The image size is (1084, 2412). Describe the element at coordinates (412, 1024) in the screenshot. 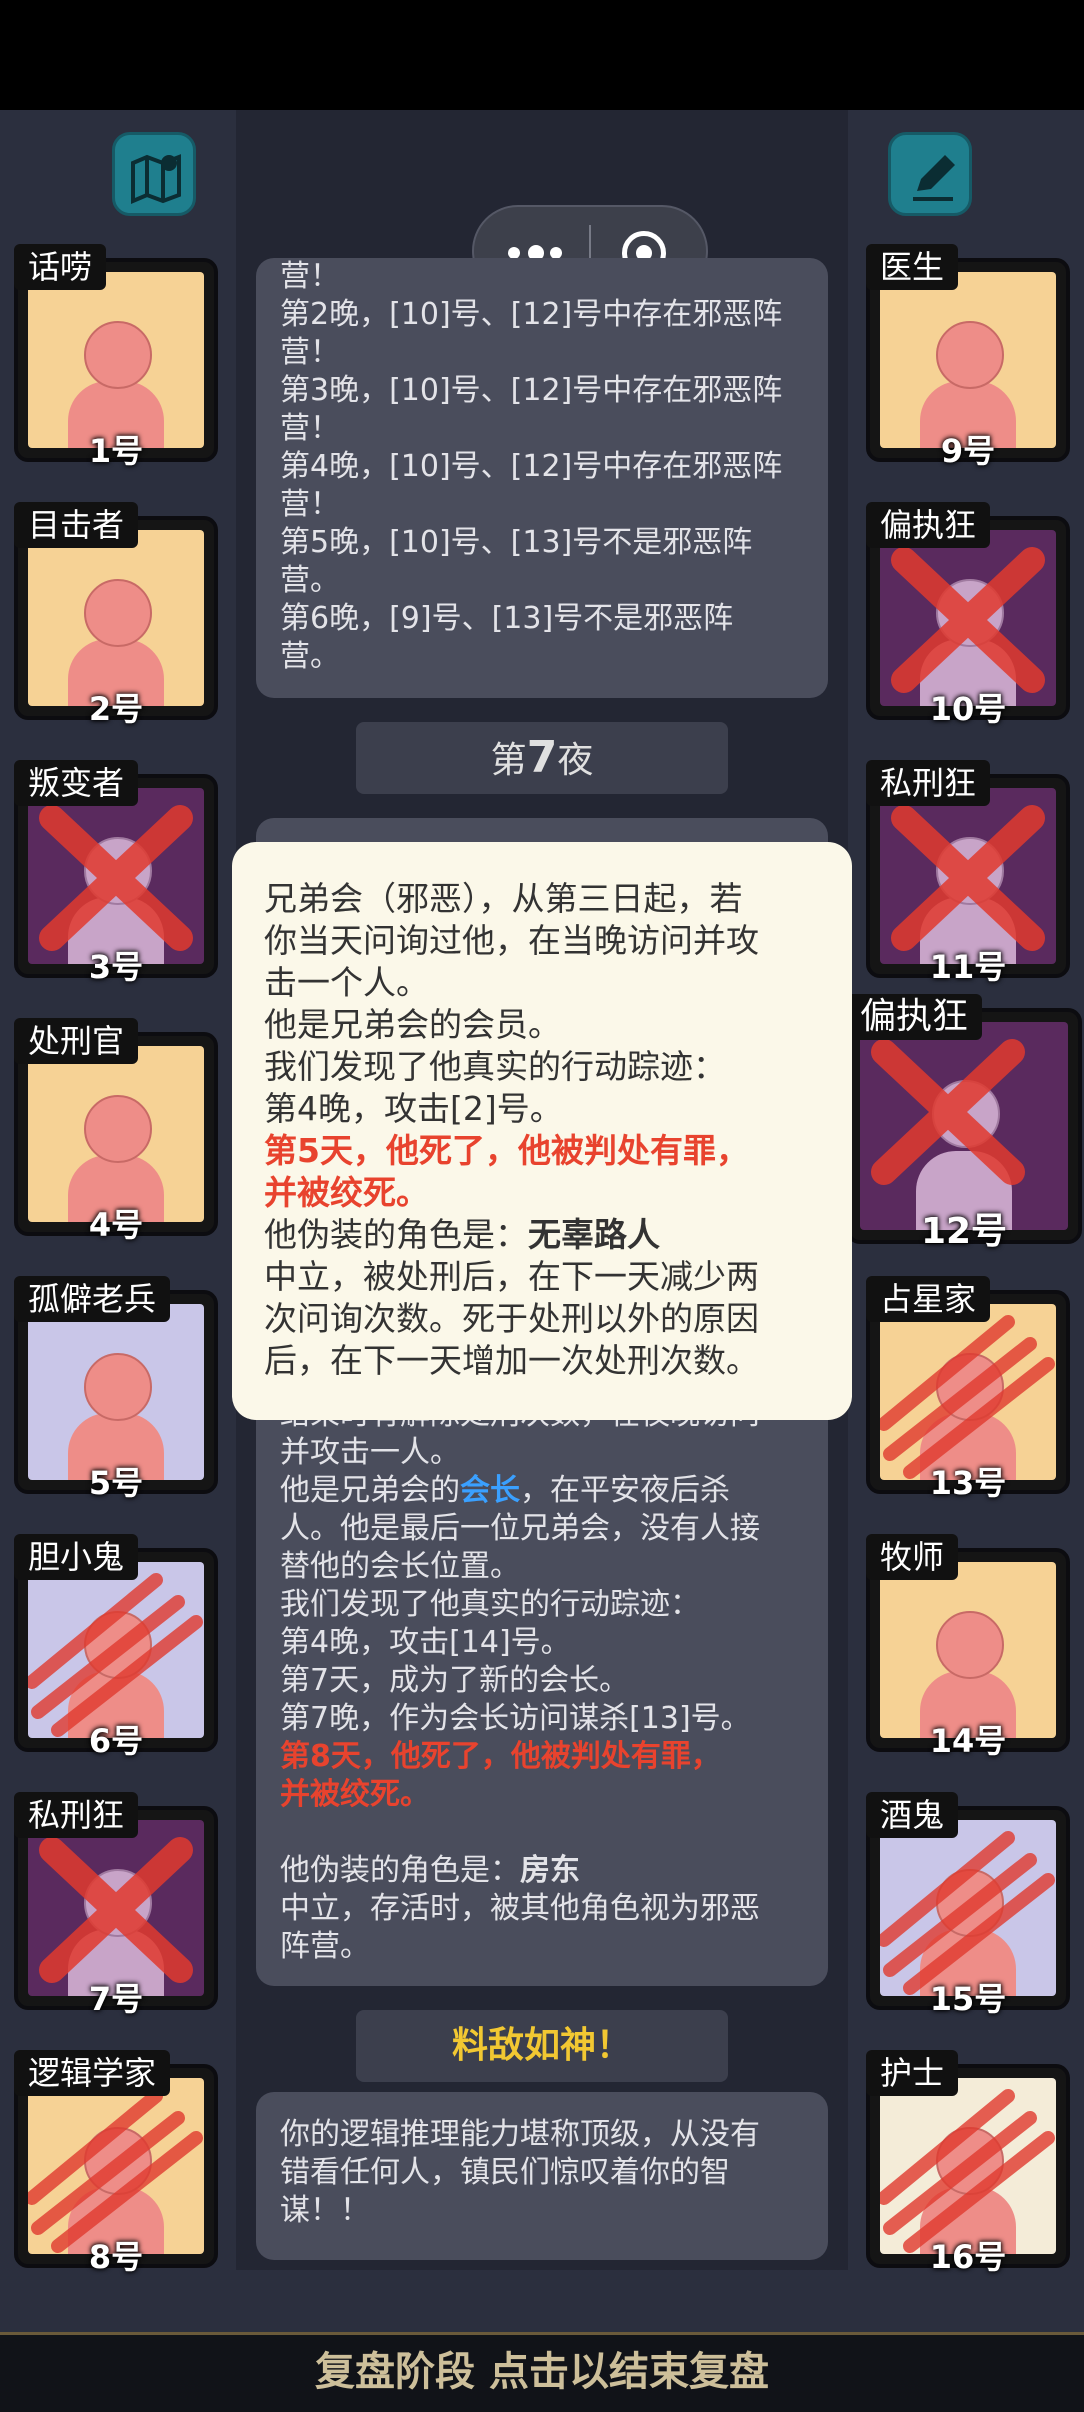

I see `popup-line: 他是兄弟会的会员。` at that location.